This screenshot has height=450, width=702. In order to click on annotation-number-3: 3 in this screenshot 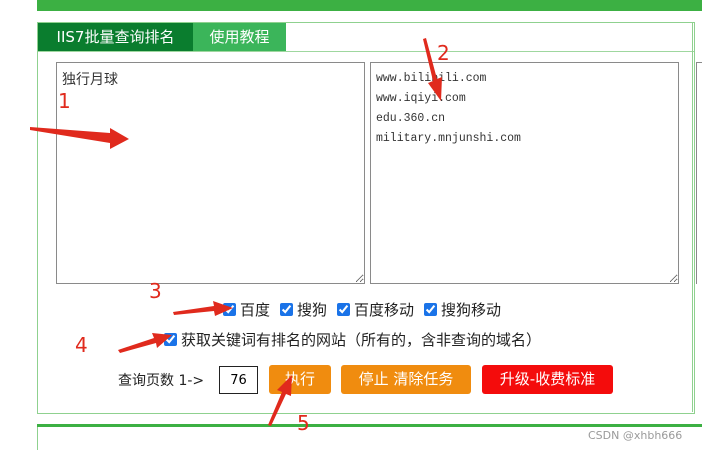, I will do `click(155, 291)`.